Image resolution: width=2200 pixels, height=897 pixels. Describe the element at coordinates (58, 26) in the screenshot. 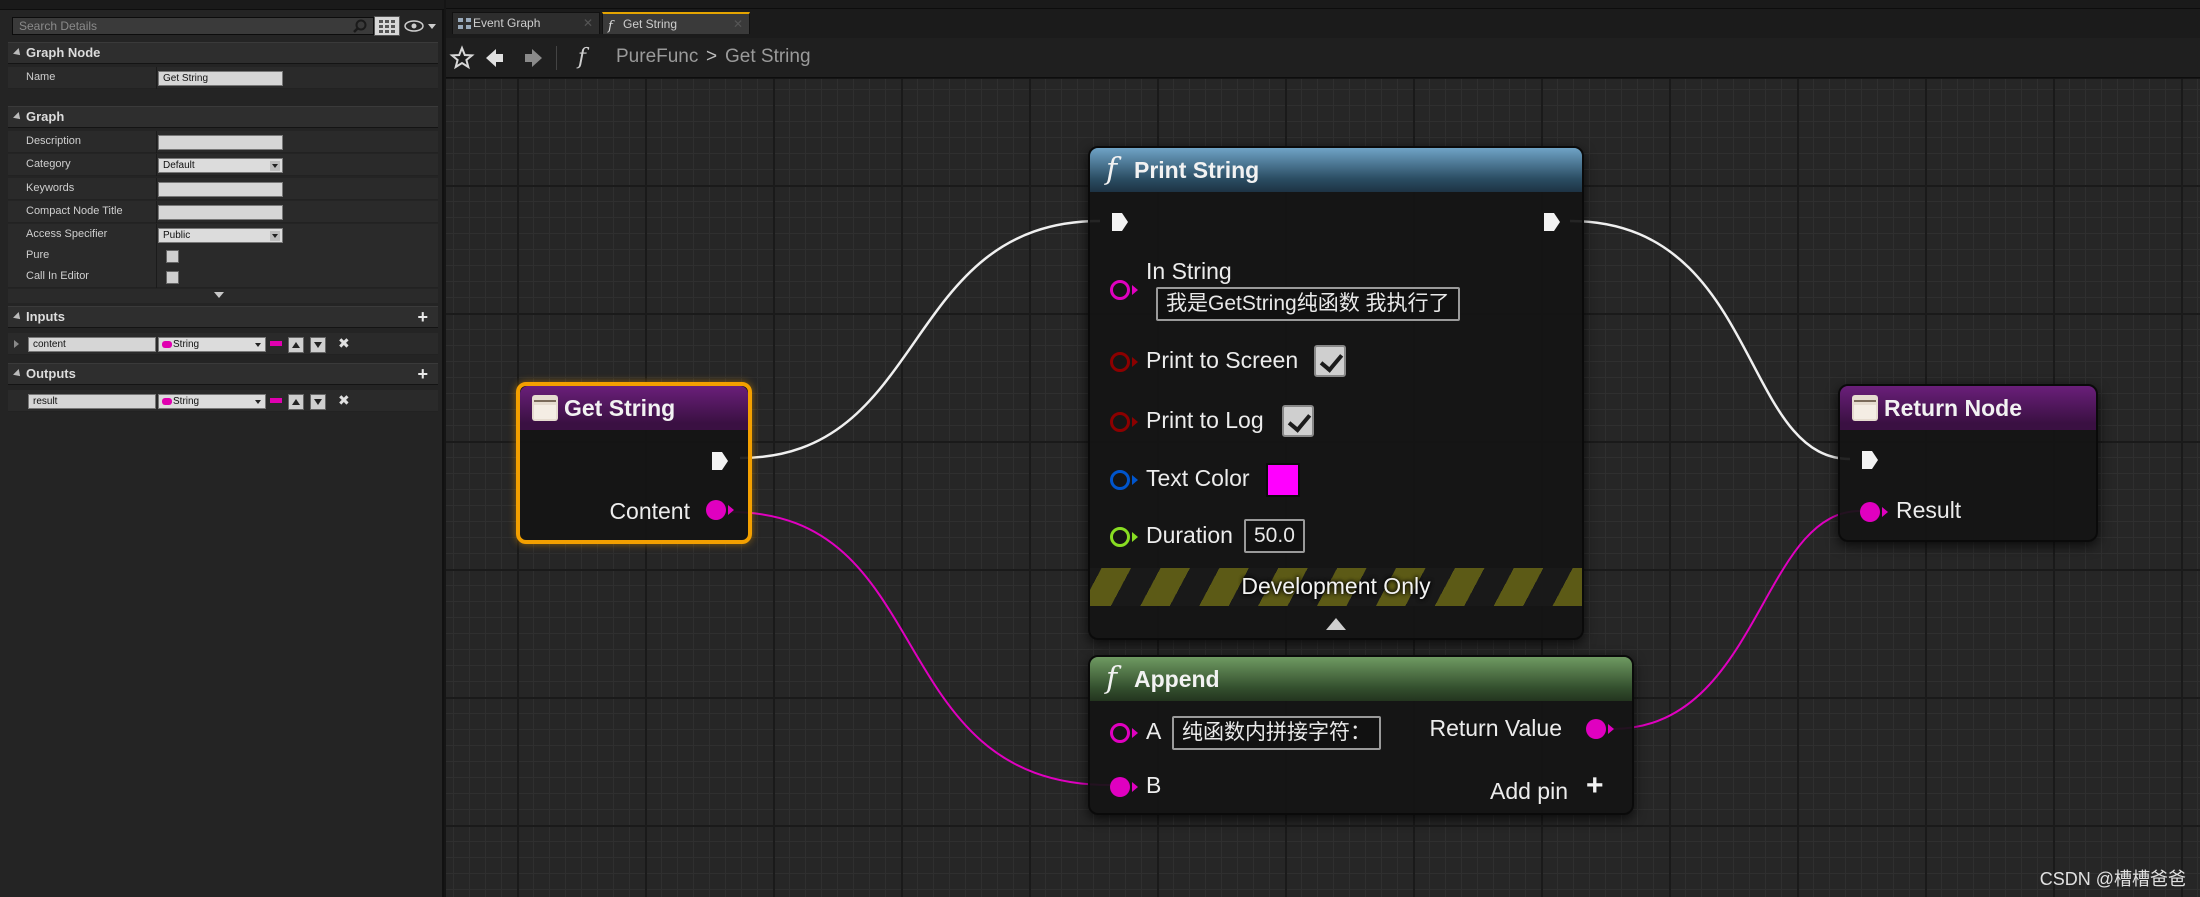

I see `details-search-placeholder: Search Details` at that location.